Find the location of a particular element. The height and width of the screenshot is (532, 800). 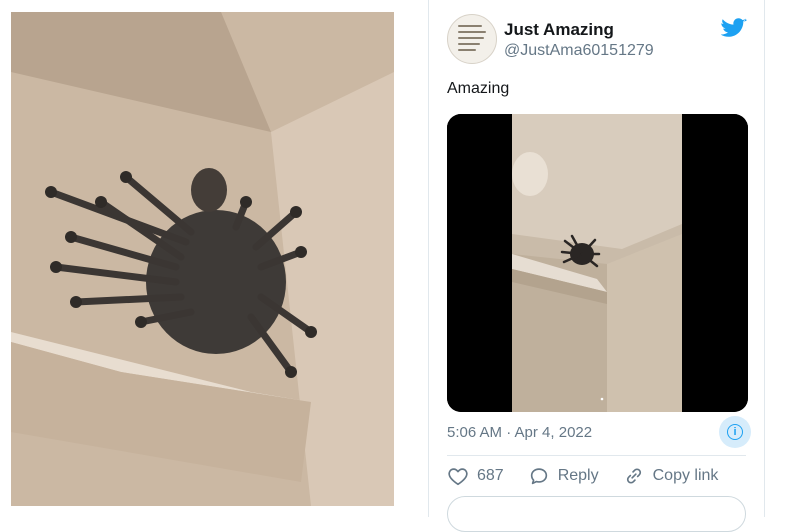

link-icon is located at coordinates (633, 476).